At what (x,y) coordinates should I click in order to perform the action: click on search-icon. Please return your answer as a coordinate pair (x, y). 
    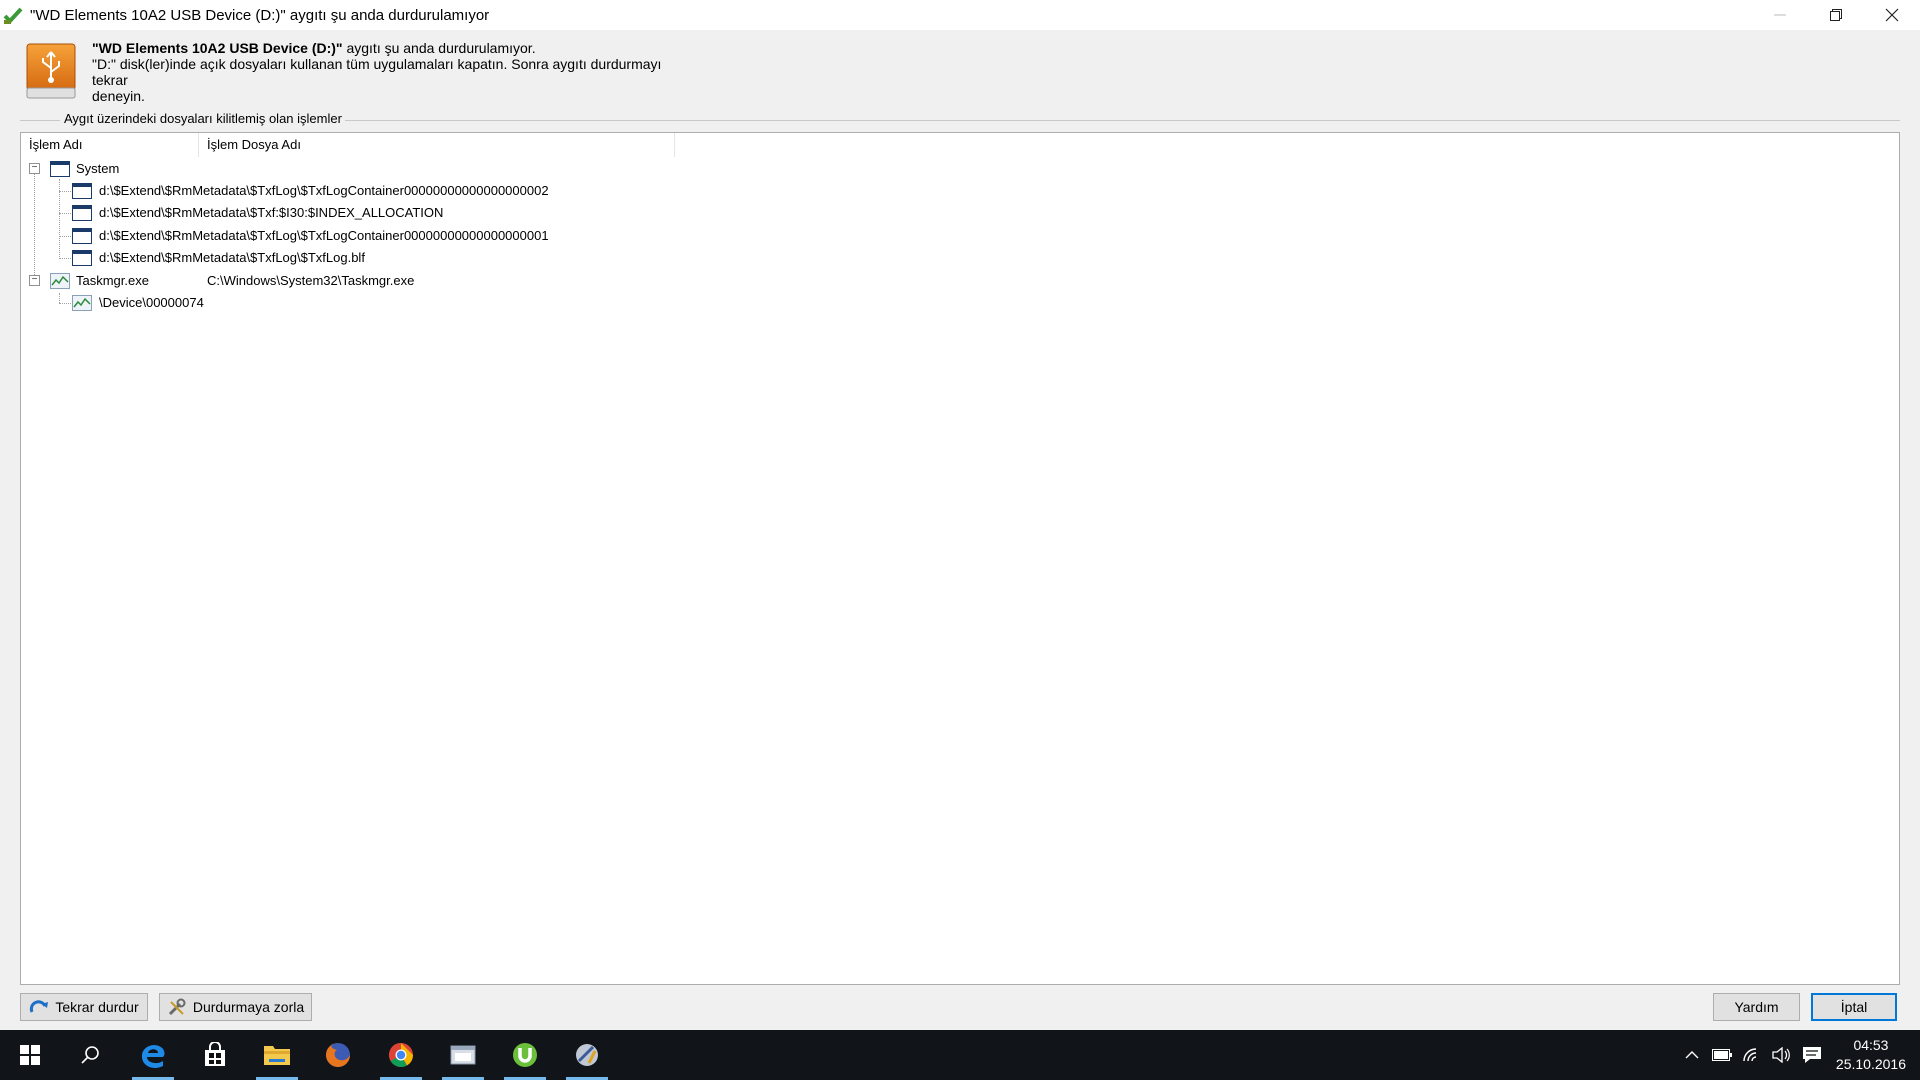
    Looking at the image, I should click on (90, 1055).